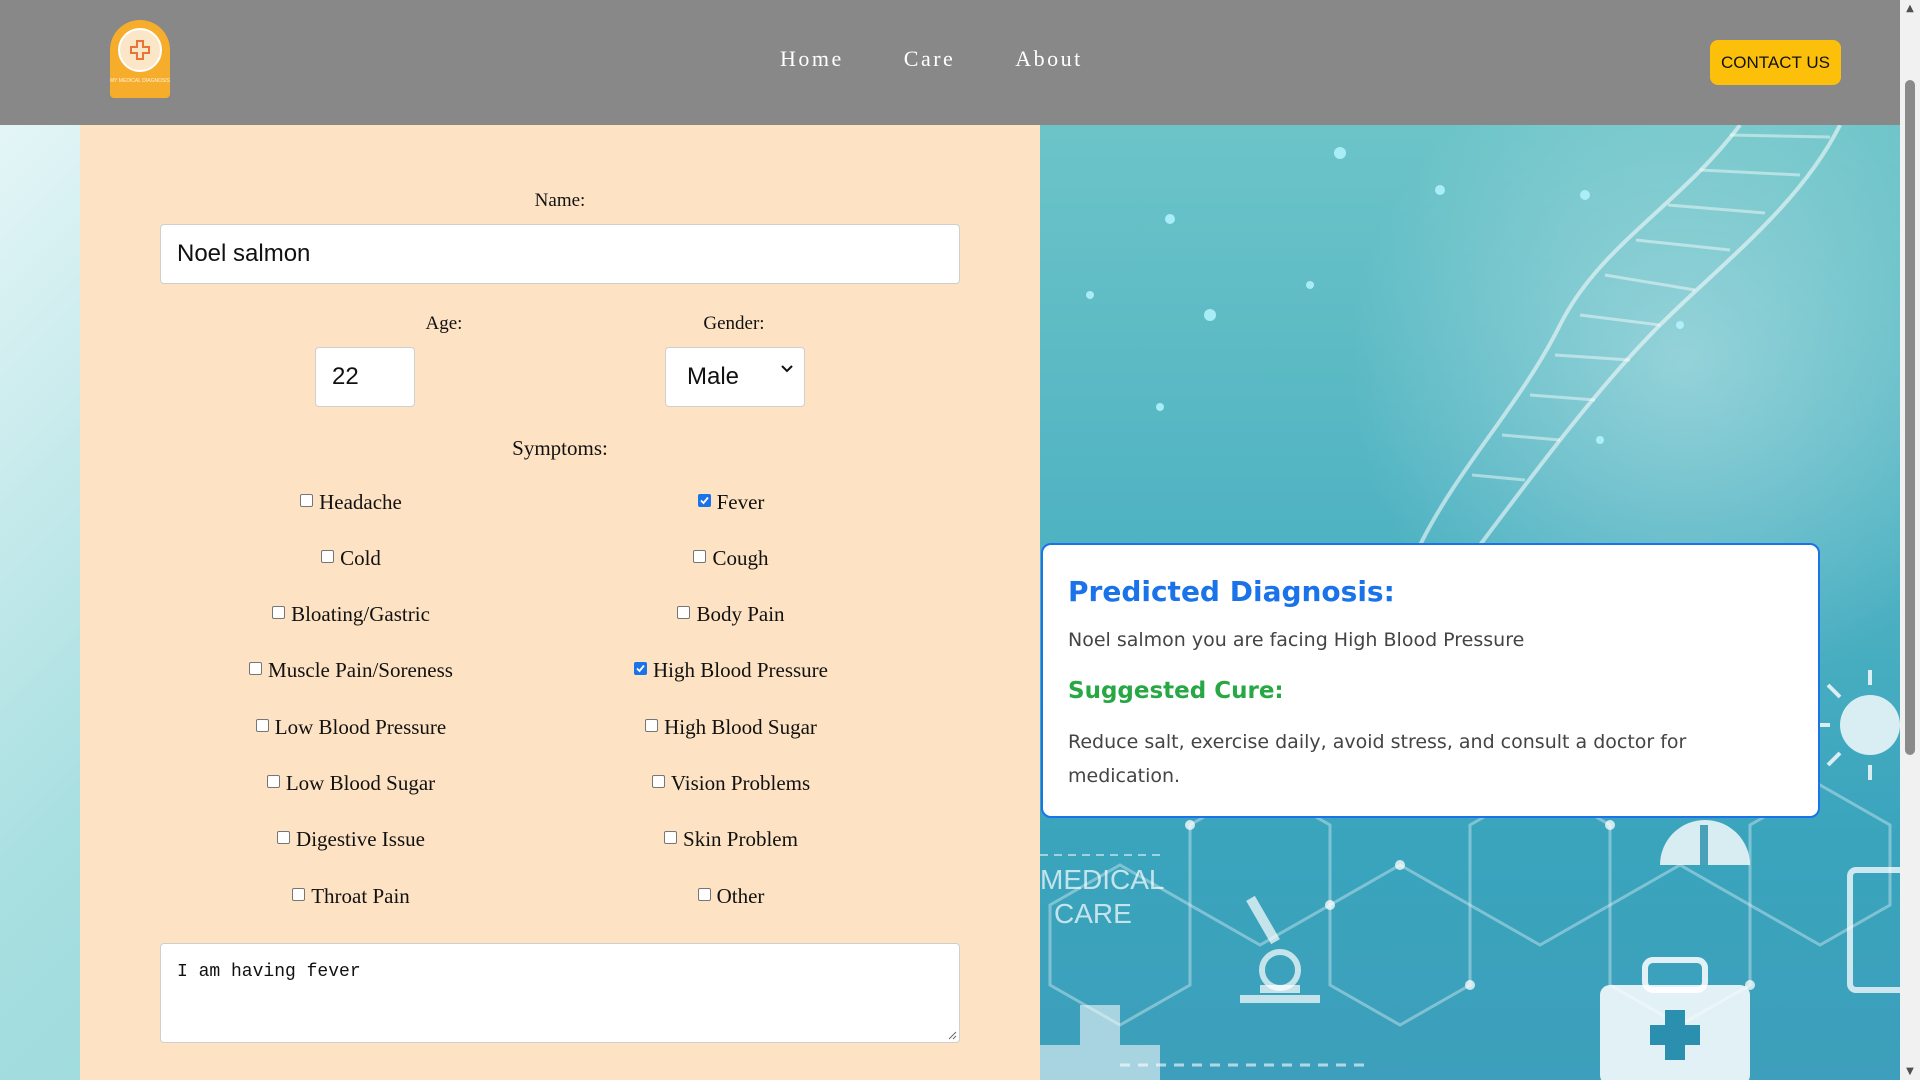 This screenshot has width=1920, height=1080. What do you see at coordinates (713, 376) in the screenshot?
I see `gender-selected-value: Male` at bounding box center [713, 376].